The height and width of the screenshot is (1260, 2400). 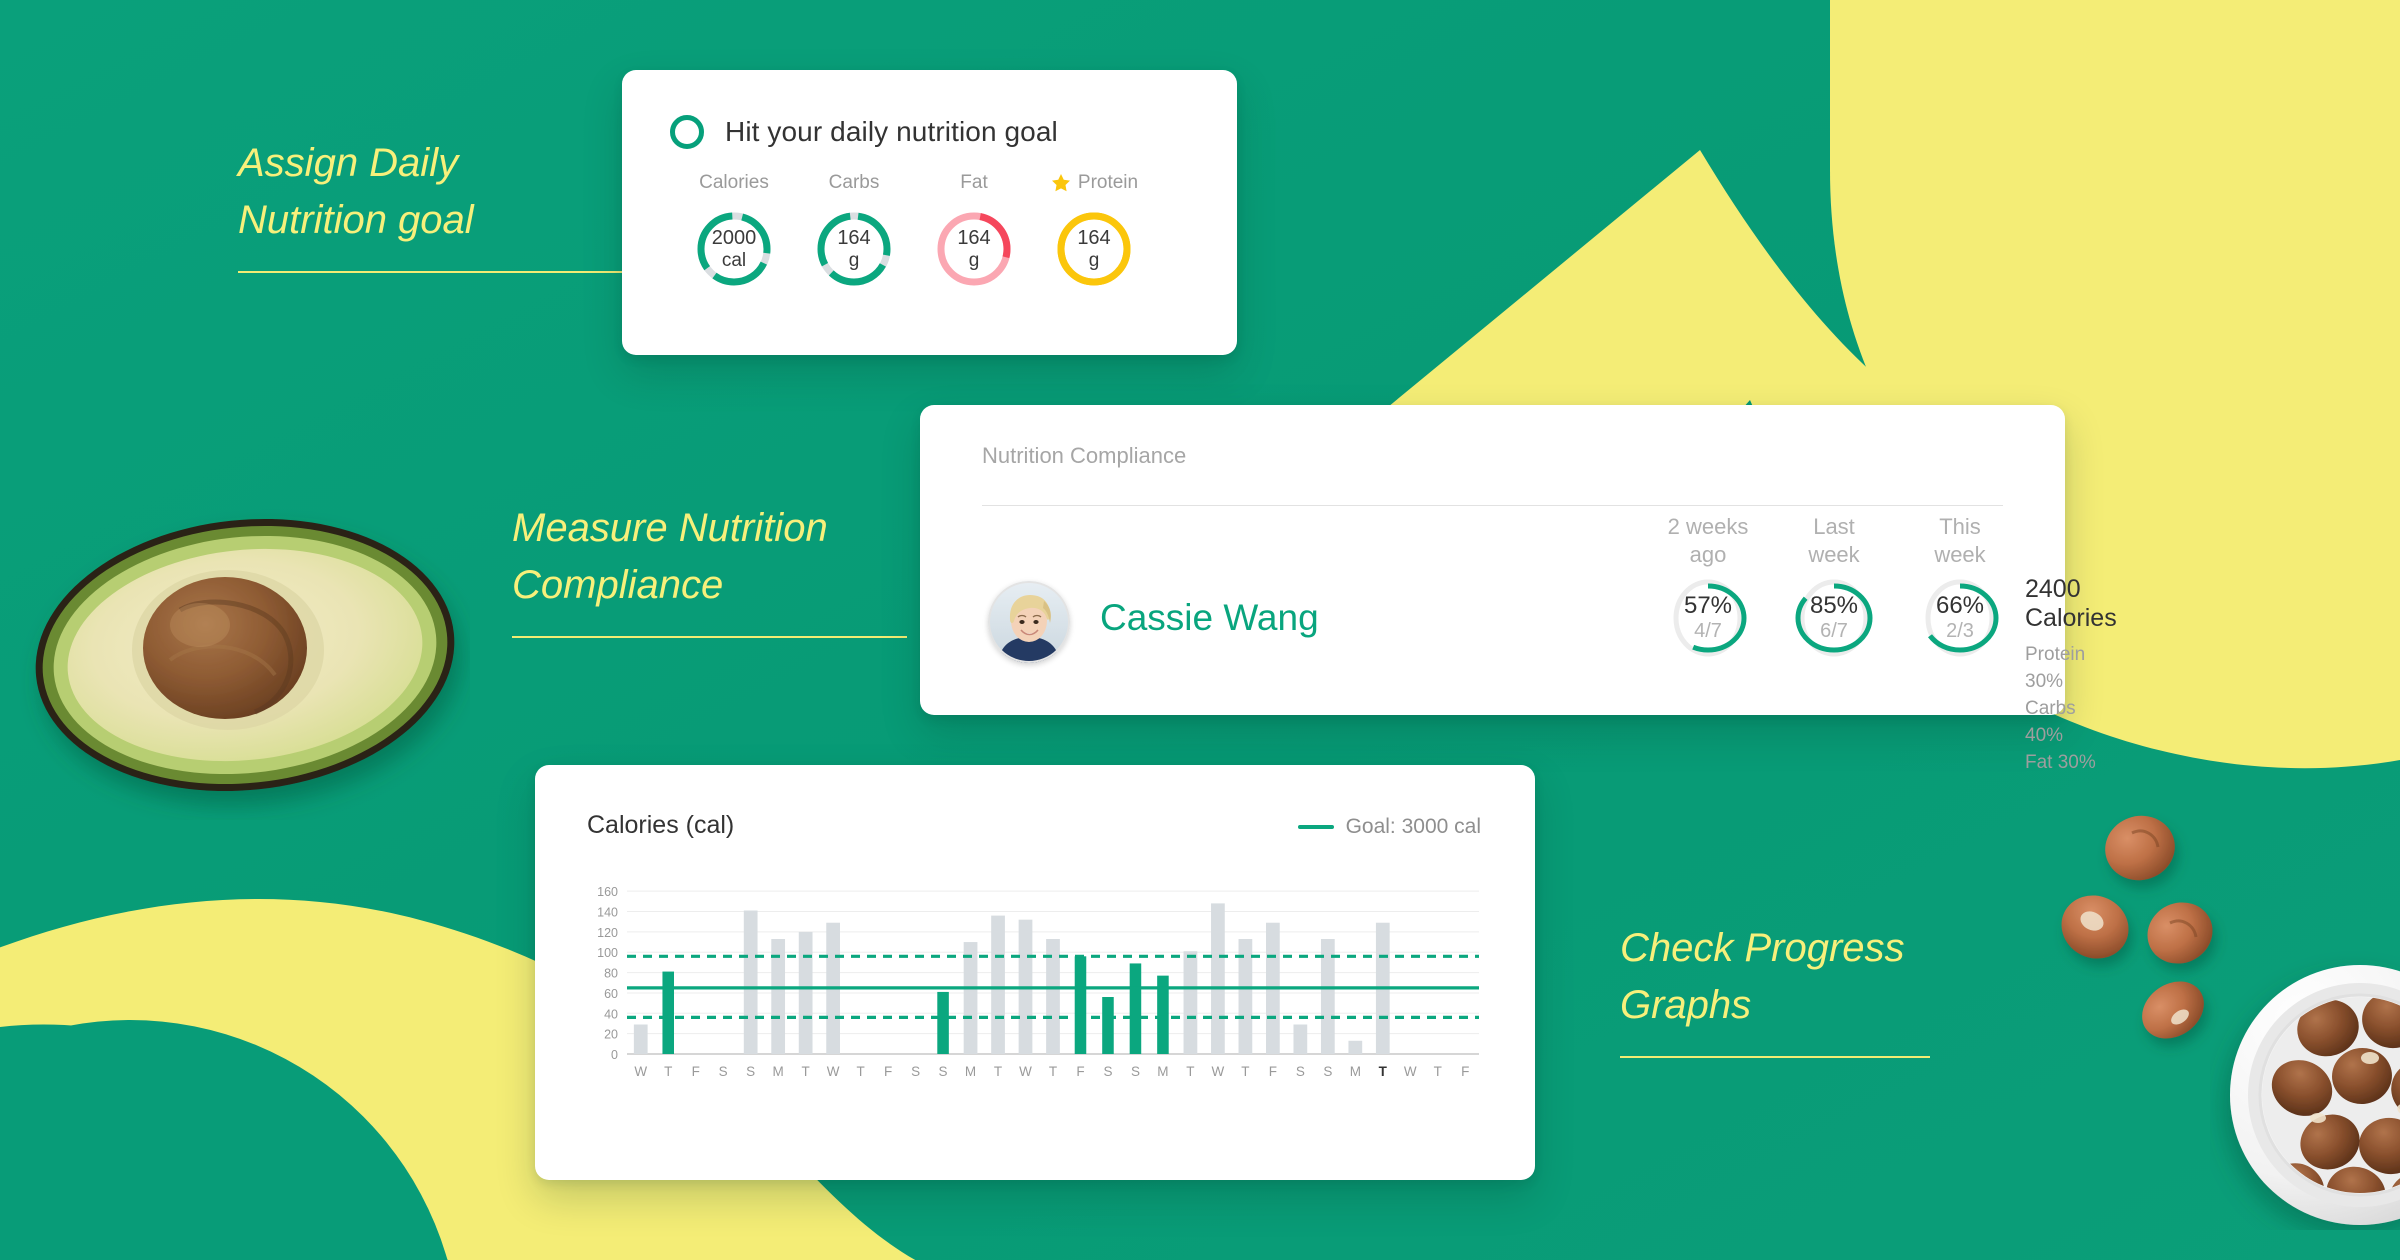 I want to click on callout-check-progress-graphs: Check Progress Graphs, so click(x=1775, y=989).